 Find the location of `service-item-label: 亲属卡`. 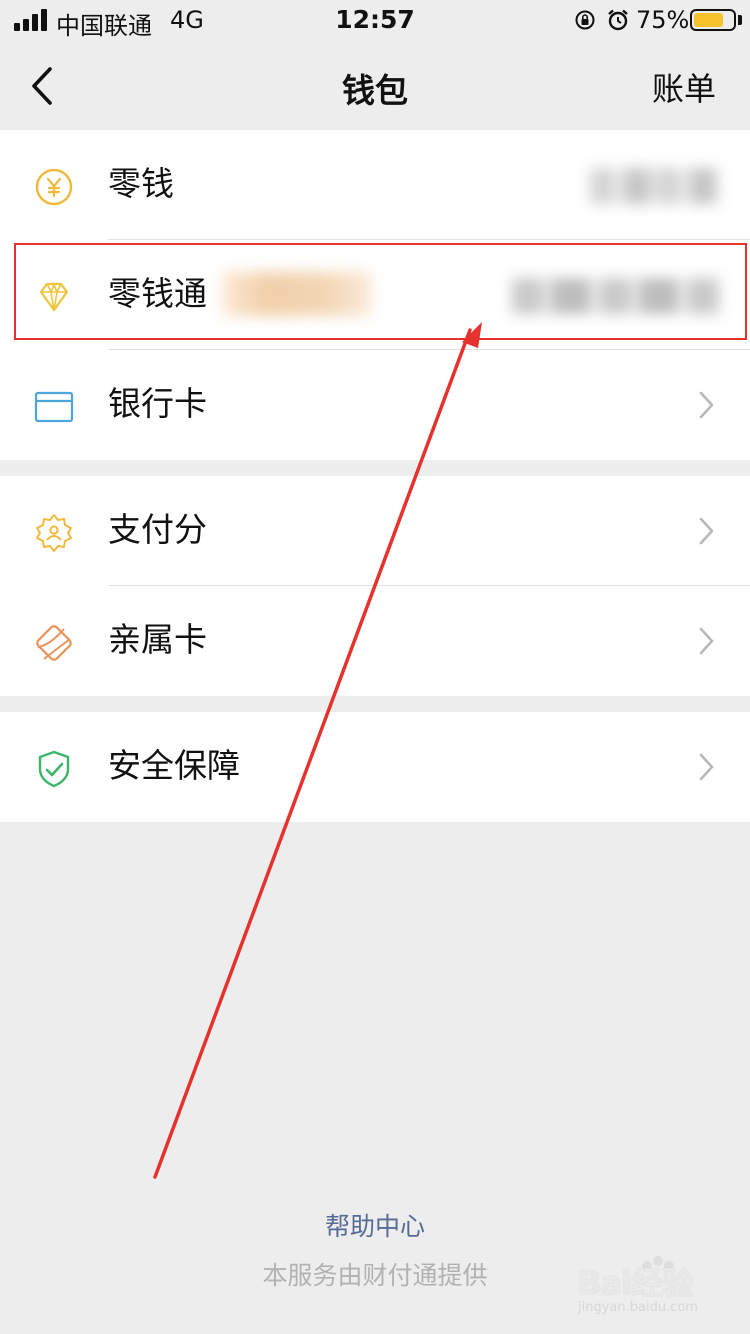

service-item-label: 亲属卡 is located at coordinates (157, 639).